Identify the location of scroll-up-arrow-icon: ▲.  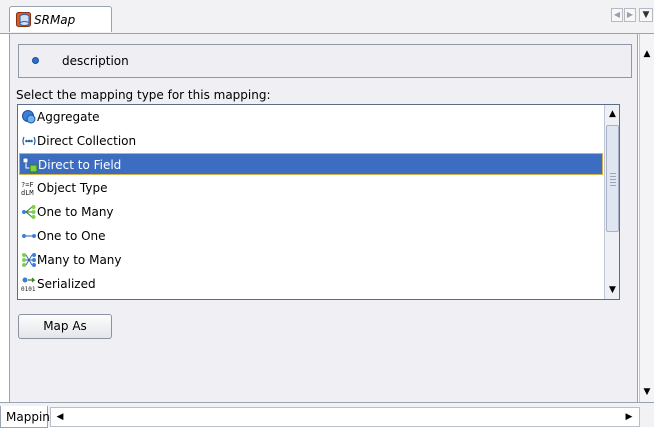
(612, 114).